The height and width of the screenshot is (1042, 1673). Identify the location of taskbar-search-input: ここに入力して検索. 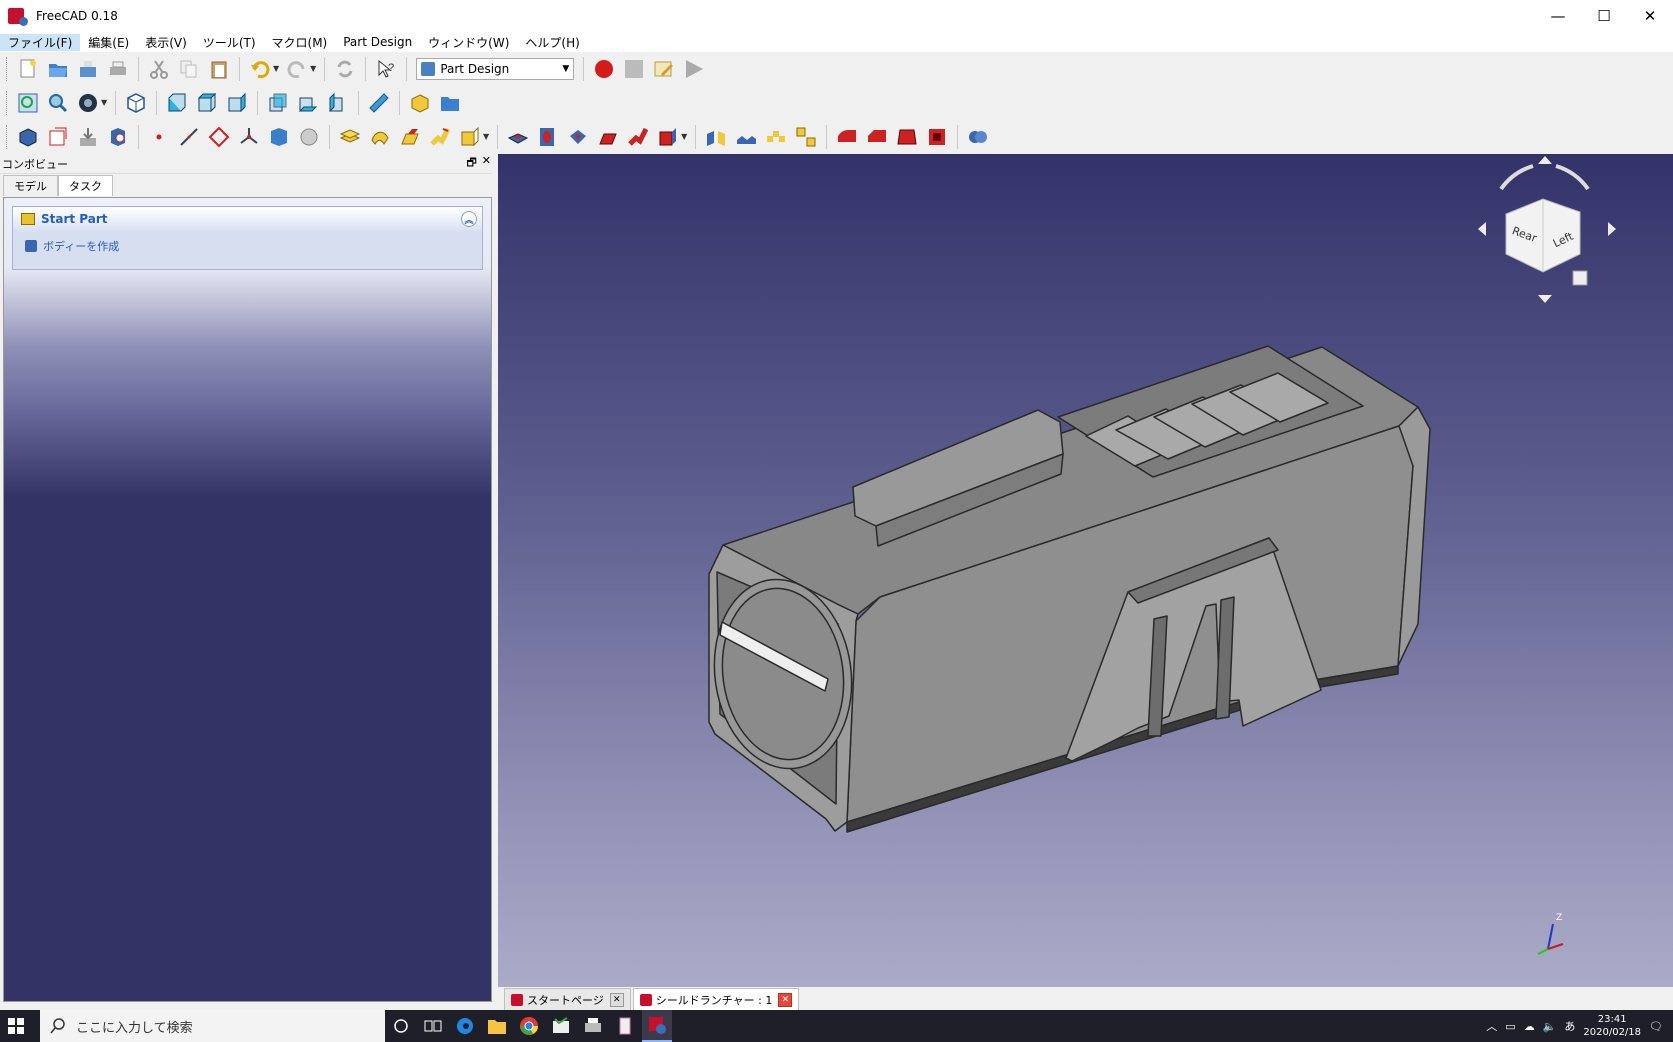
(212, 1026).